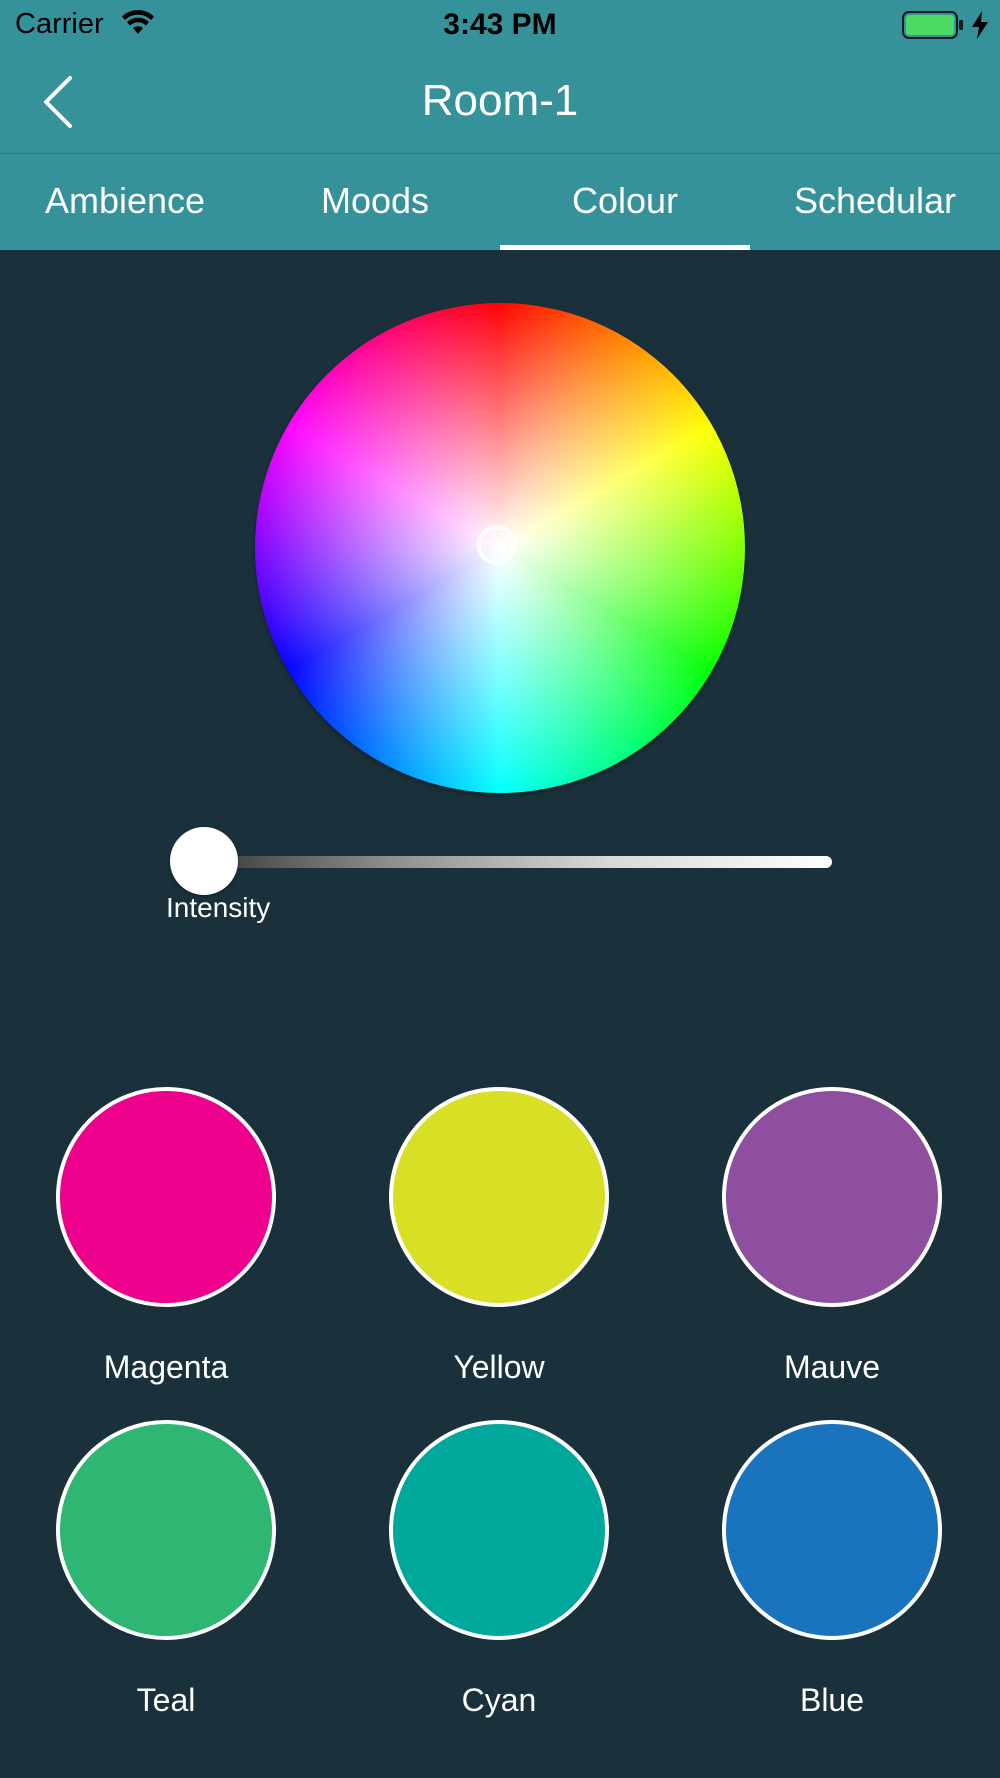  What do you see at coordinates (166, 1367) in the screenshot?
I see `preset-label: Magenta` at bounding box center [166, 1367].